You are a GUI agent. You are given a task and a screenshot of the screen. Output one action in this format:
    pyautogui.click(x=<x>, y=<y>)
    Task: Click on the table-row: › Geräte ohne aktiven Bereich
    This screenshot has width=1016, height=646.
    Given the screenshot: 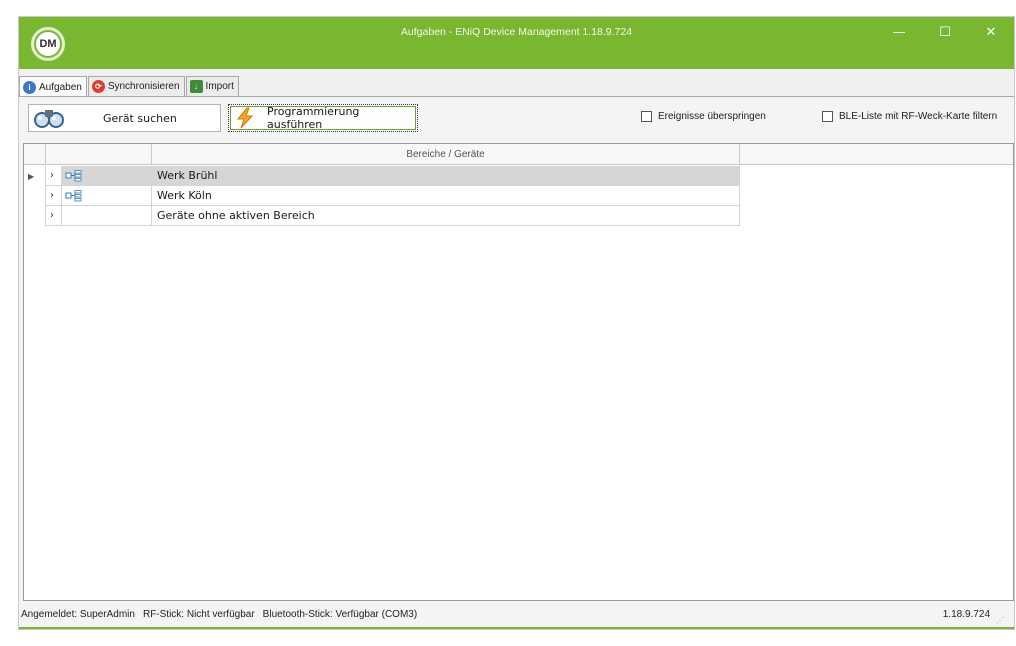 What is the action you would take?
    pyautogui.click(x=384, y=216)
    